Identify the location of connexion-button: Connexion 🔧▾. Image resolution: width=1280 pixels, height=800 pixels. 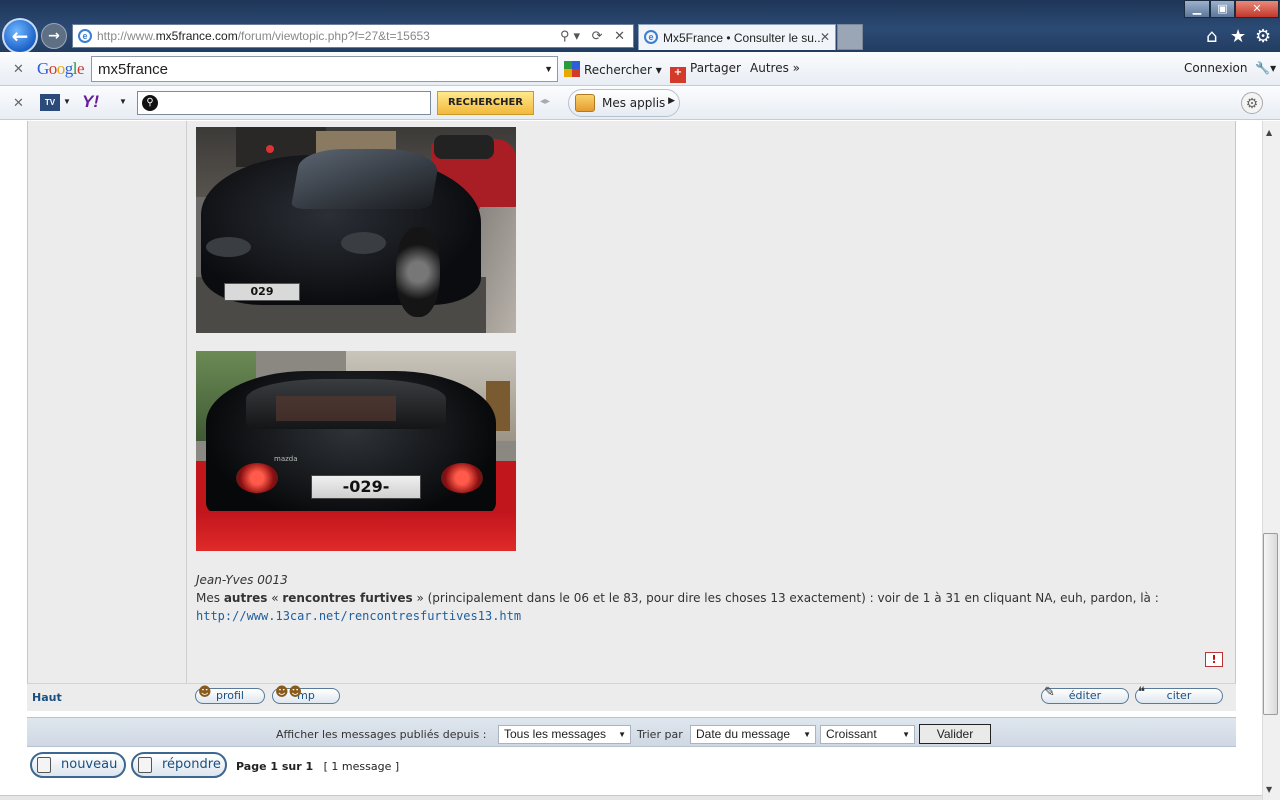
(1230, 68).